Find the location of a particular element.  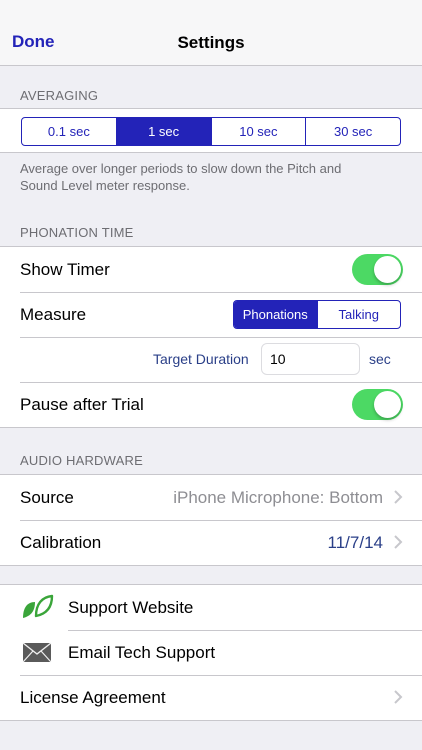

target-duration-label: Target Duration is located at coordinates (201, 359).